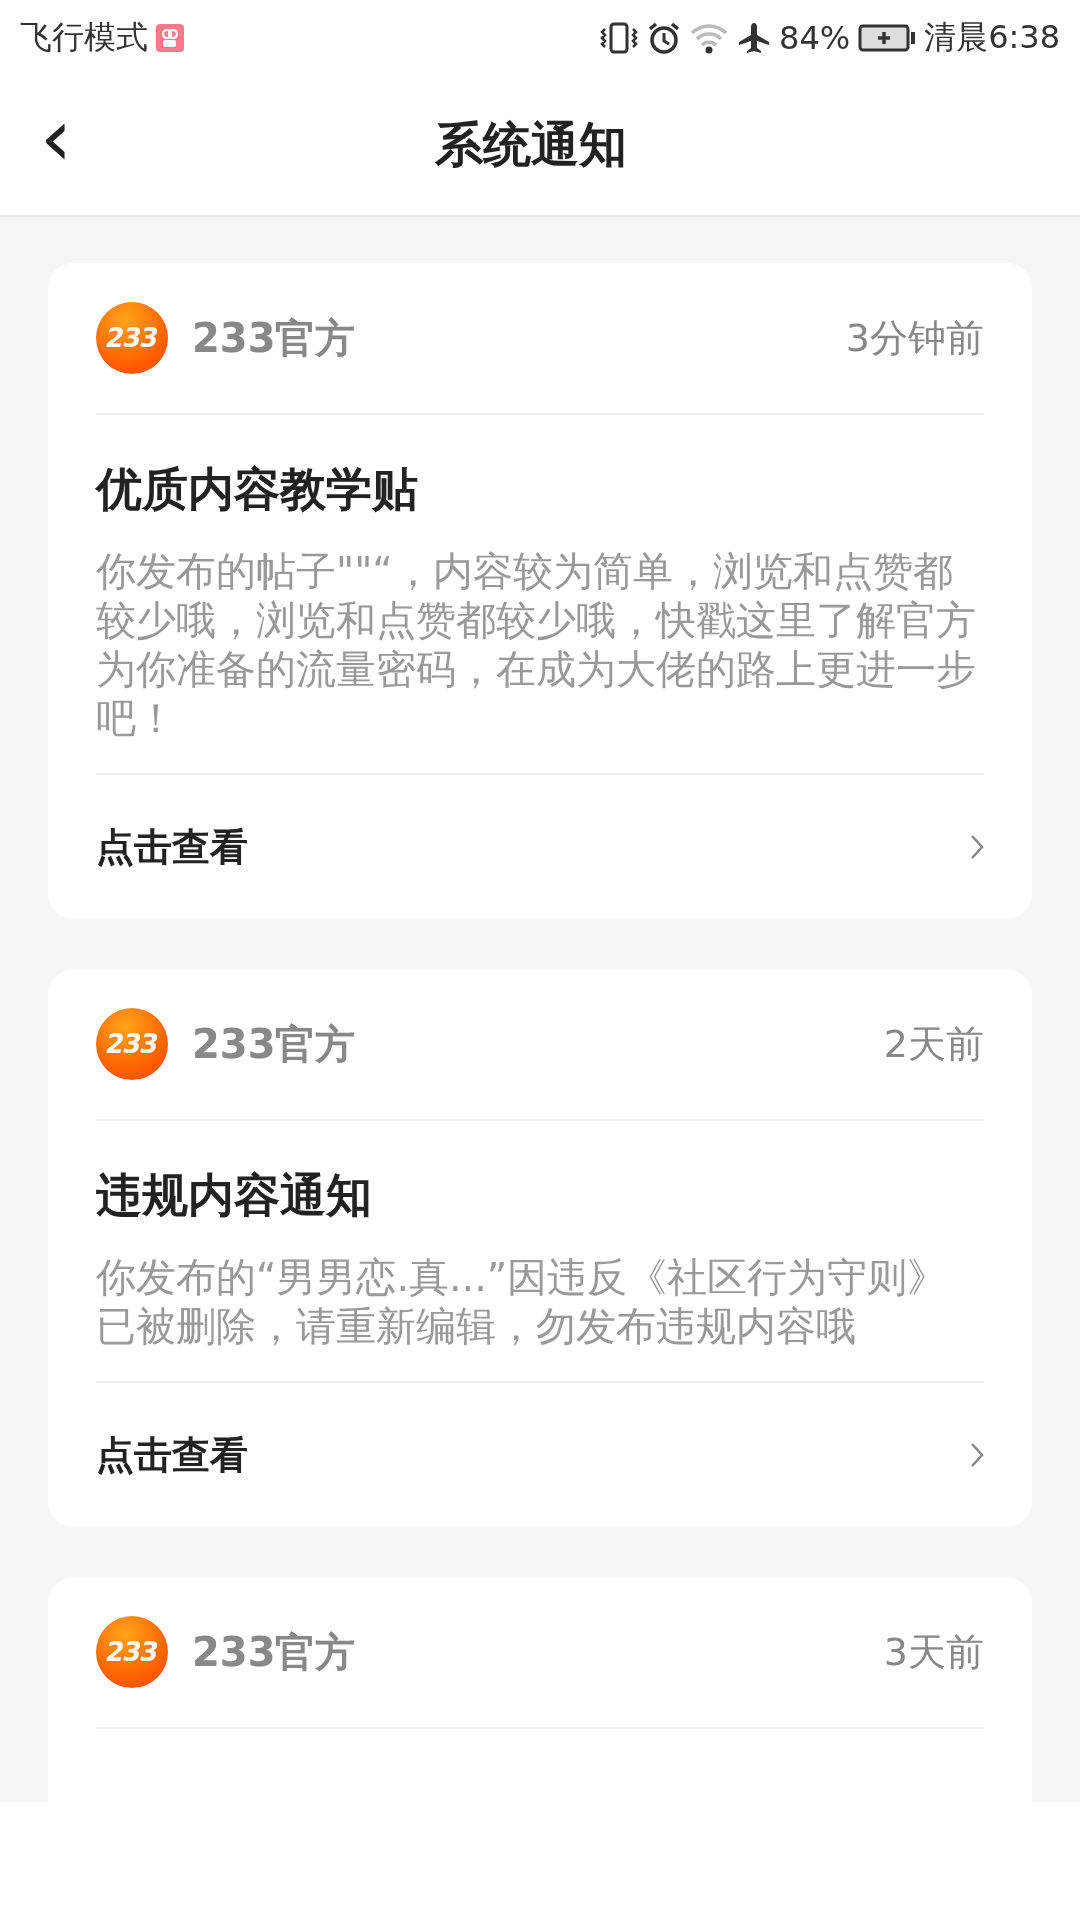 This screenshot has width=1080, height=1920. What do you see at coordinates (754, 37) in the screenshot?
I see `airplane-icon` at bounding box center [754, 37].